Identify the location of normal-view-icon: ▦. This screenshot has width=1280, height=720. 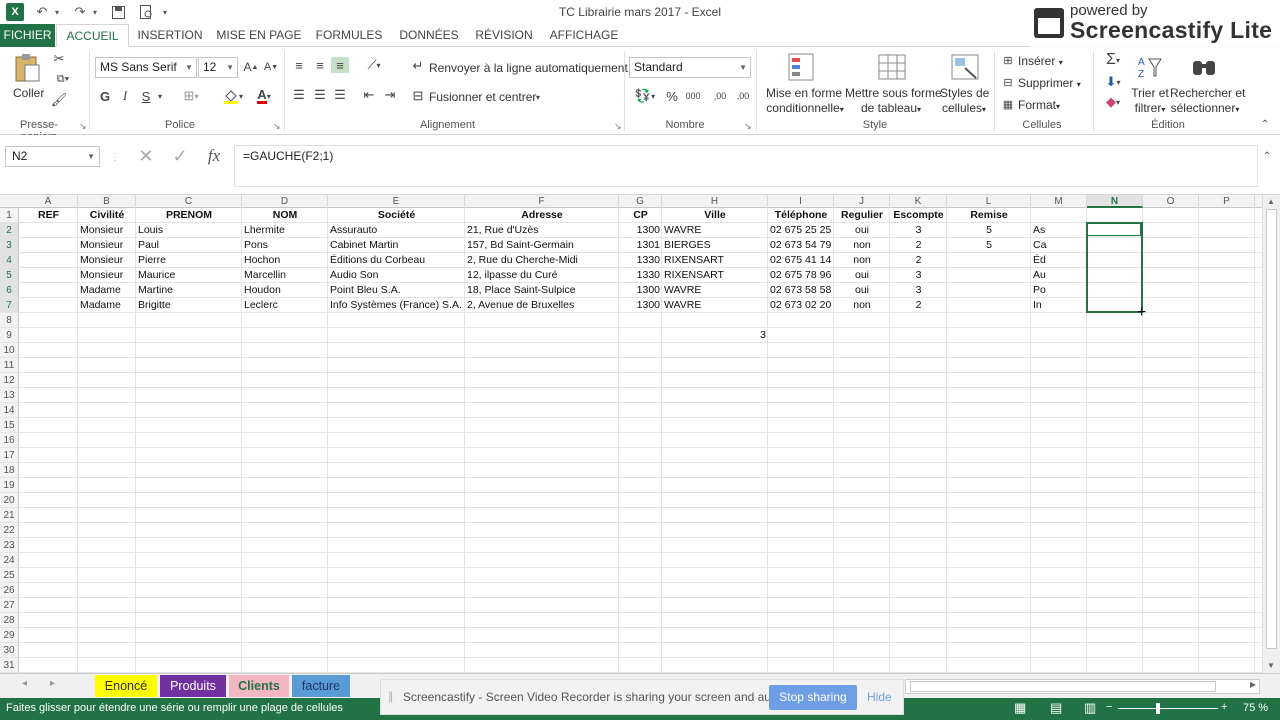
(1020, 708).